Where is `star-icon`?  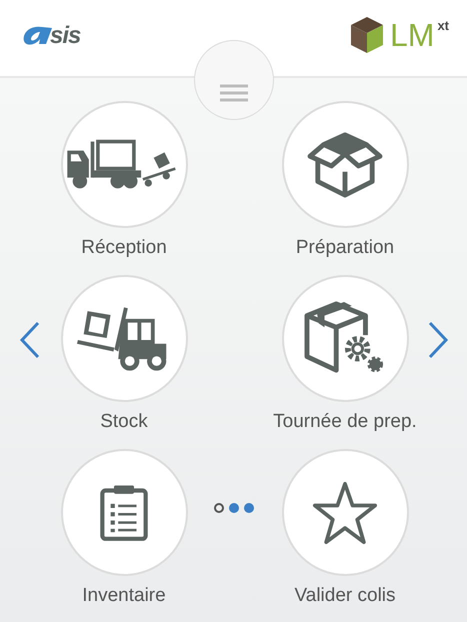
star-icon is located at coordinates (345, 512).